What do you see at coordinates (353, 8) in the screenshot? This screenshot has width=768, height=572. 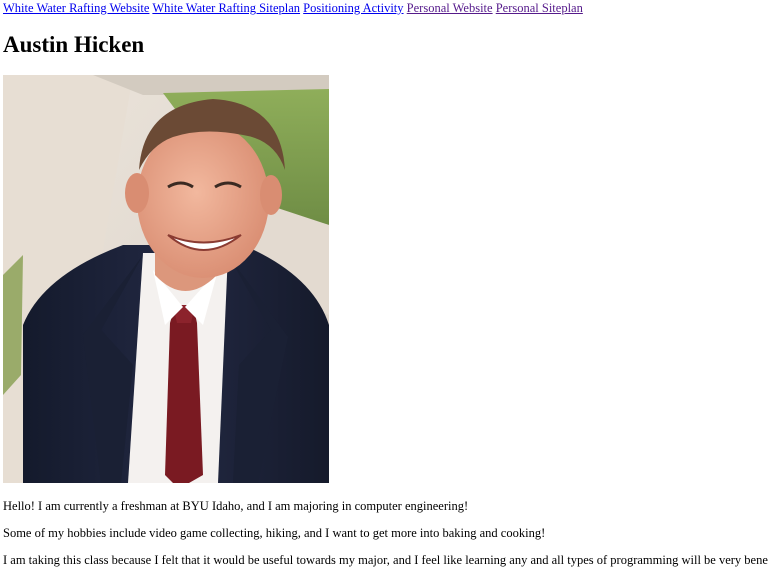 I see `nav-link-positioning-activity: Positioning Activity` at bounding box center [353, 8].